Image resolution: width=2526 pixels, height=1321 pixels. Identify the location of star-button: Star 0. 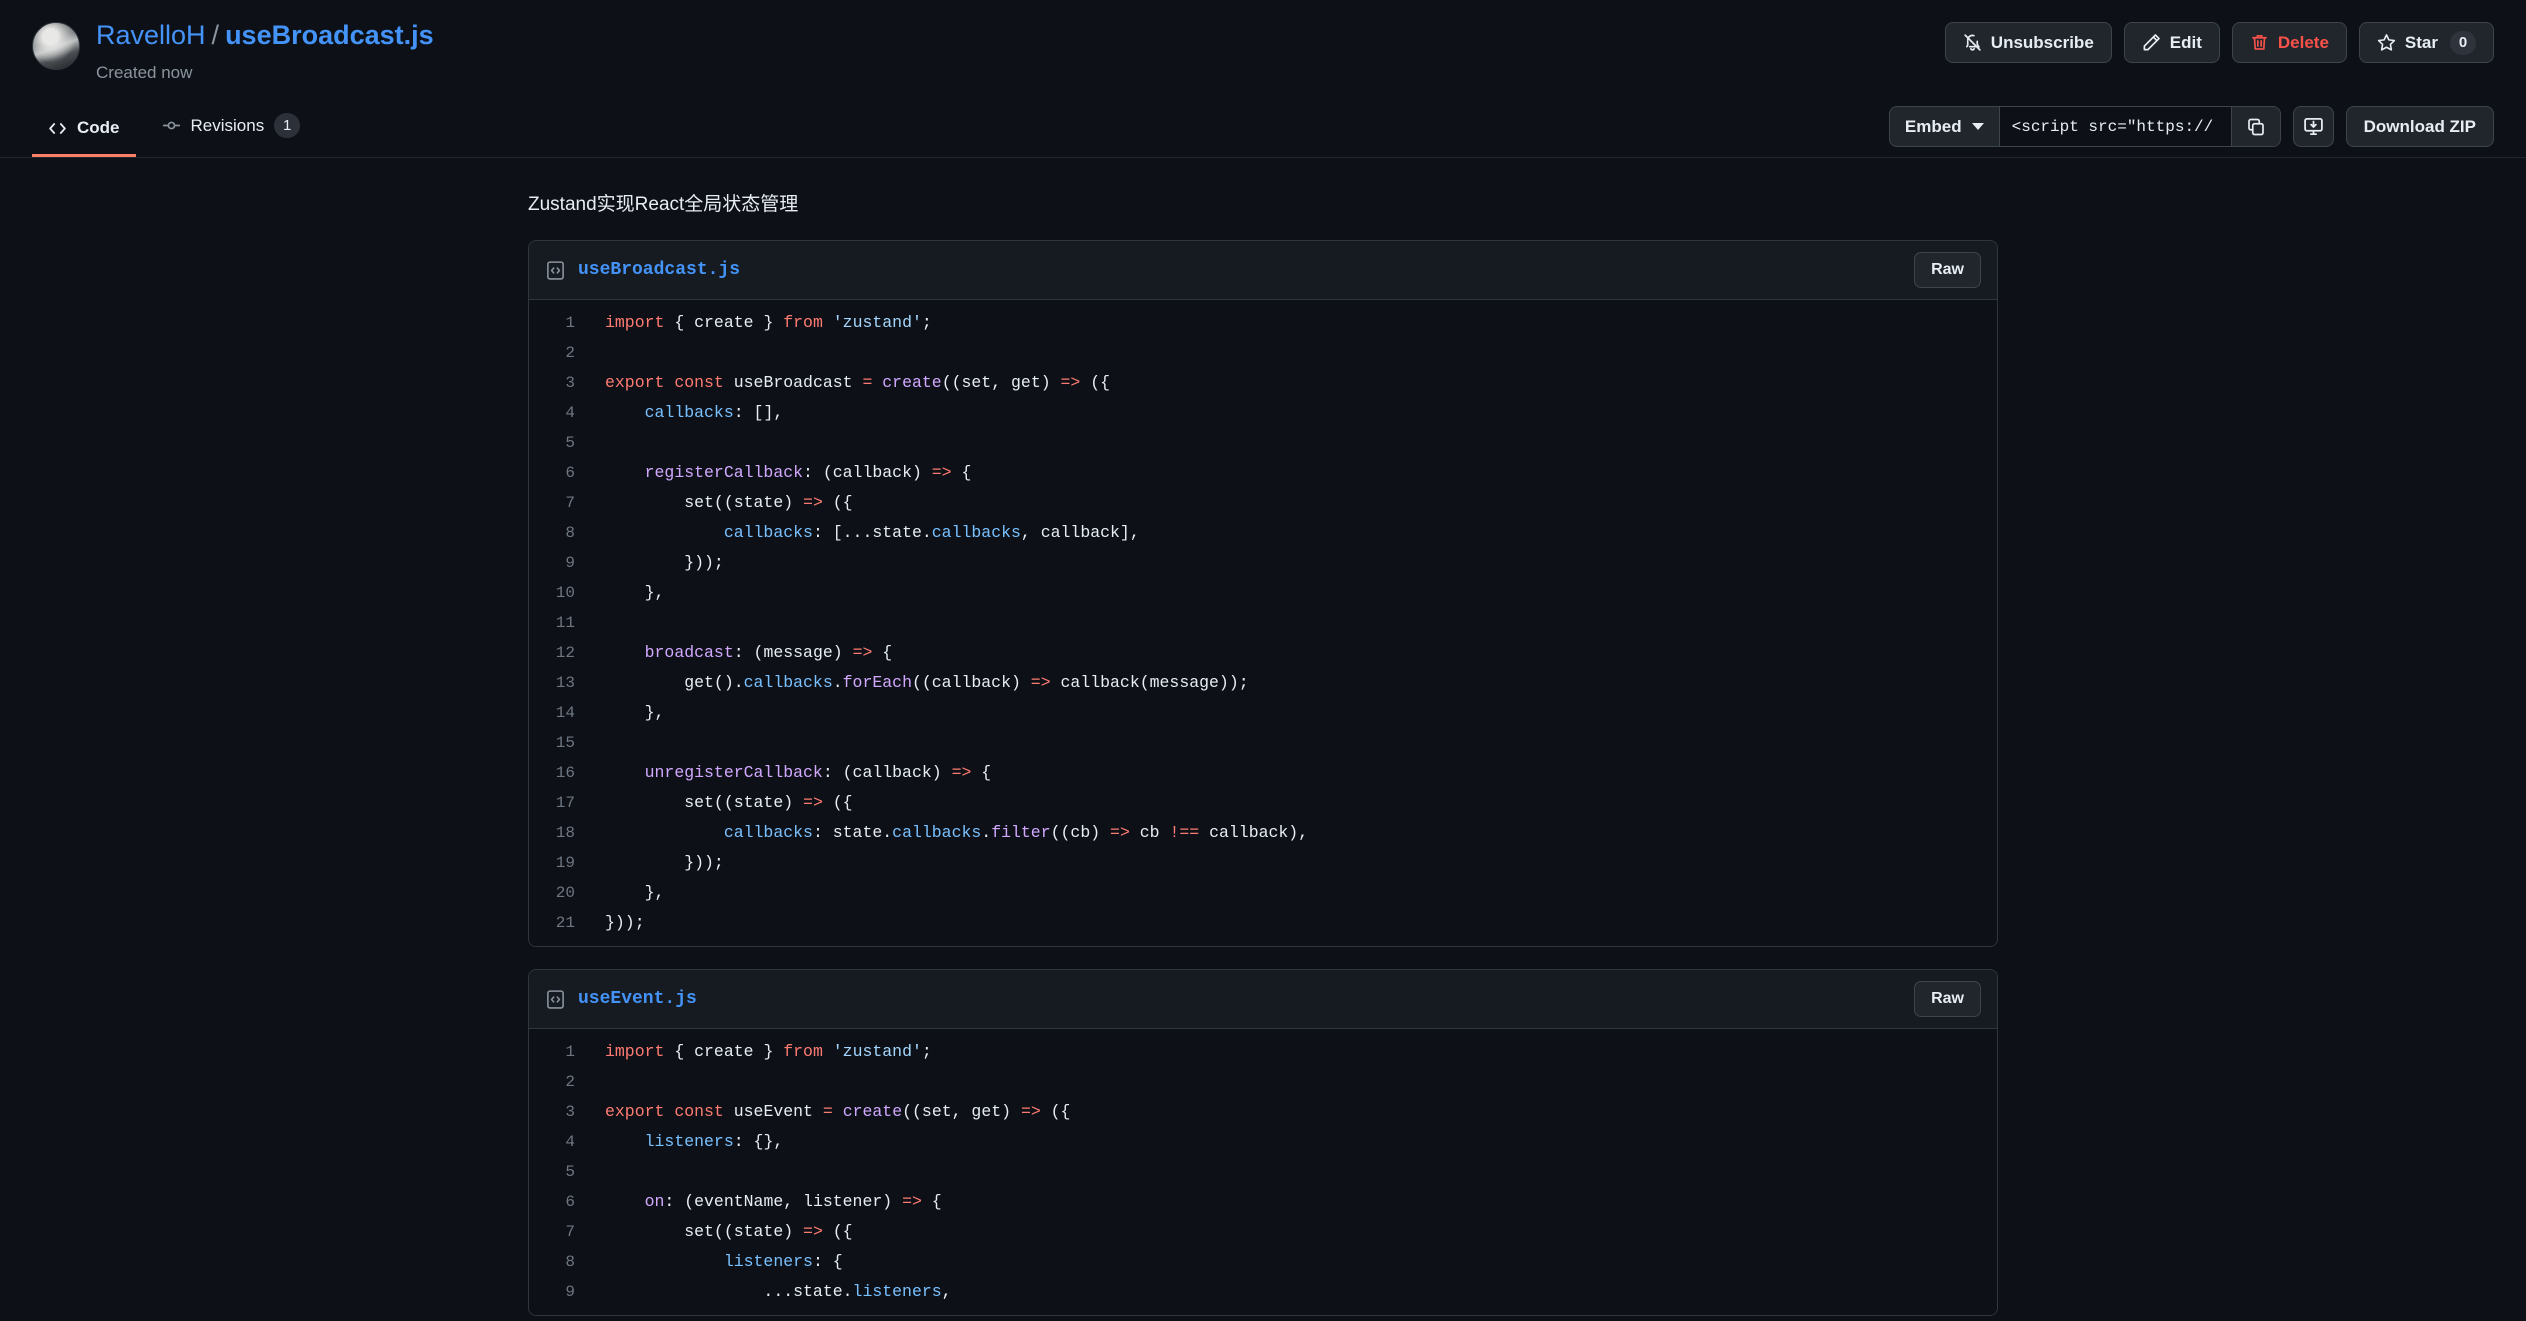
(2426, 42).